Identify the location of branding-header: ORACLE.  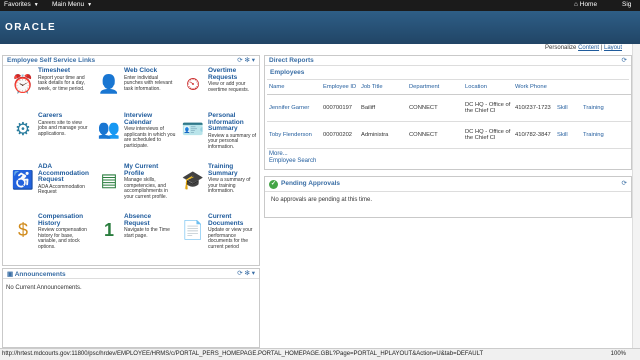
(320, 27).